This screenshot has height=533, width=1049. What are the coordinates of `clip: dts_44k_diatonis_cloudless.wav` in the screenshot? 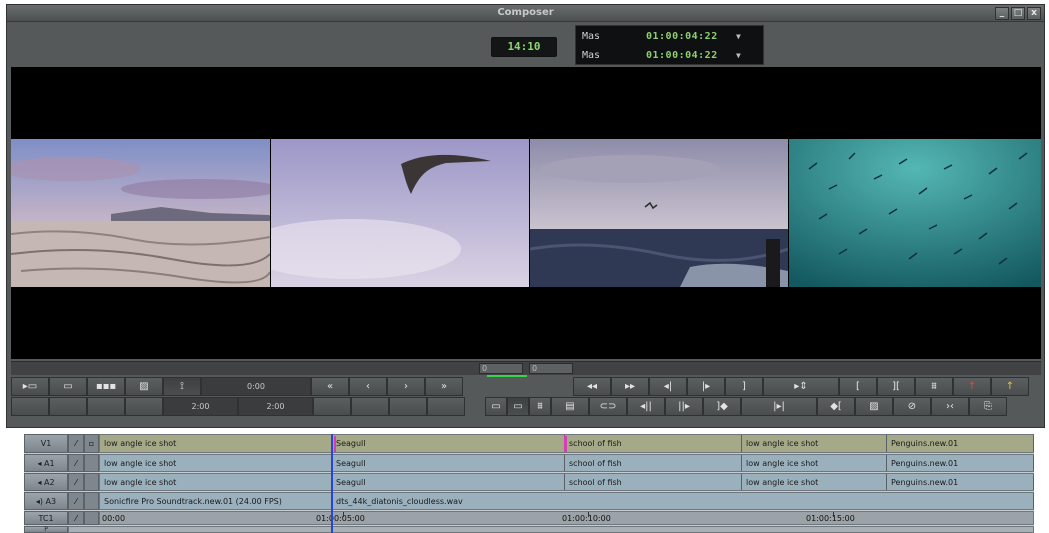 It's located at (683, 501).